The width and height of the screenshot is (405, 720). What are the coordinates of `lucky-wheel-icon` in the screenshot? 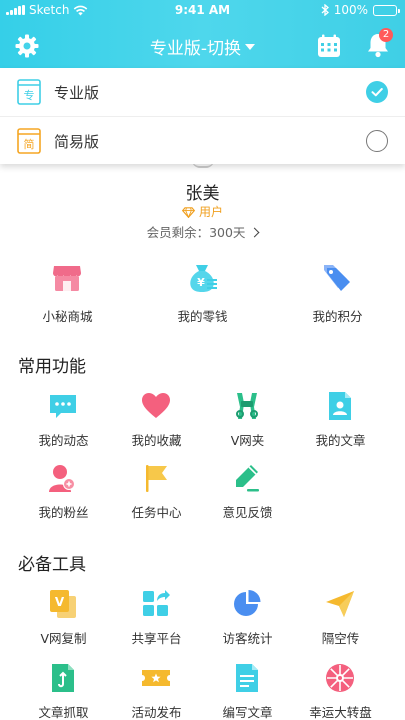 It's located at (340, 678).